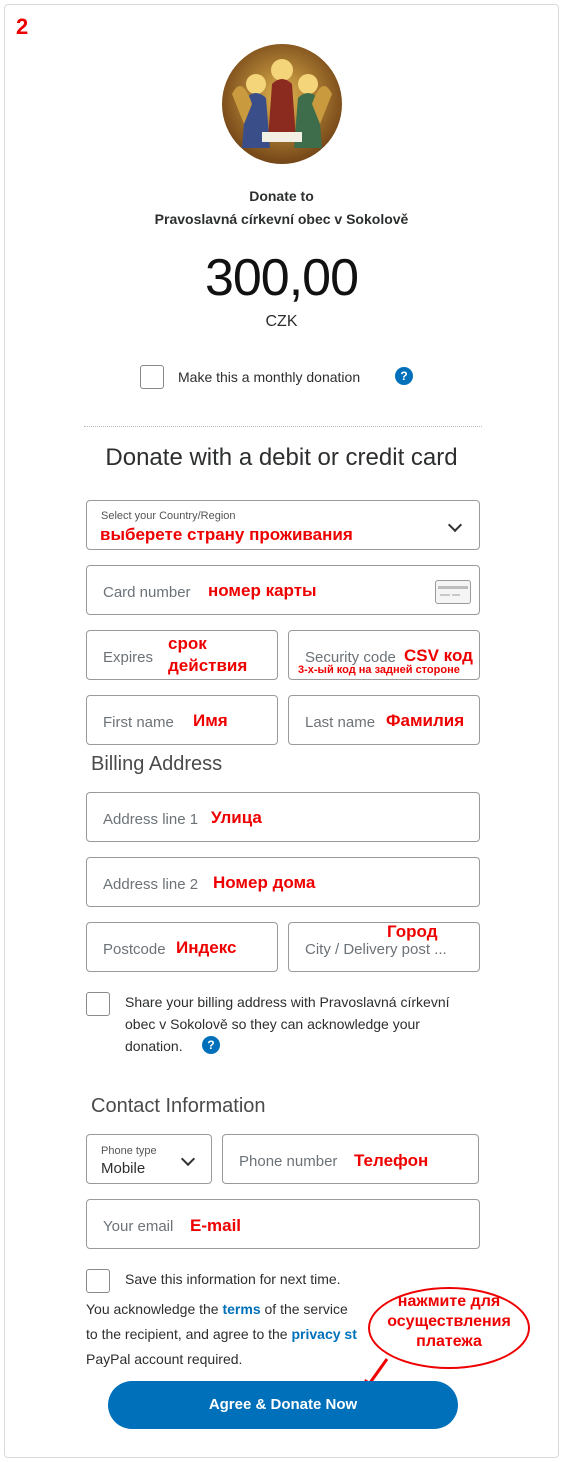 This screenshot has height=1462, width=563. I want to click on save-info-label: Save this information for next time., so click(233, 1279).